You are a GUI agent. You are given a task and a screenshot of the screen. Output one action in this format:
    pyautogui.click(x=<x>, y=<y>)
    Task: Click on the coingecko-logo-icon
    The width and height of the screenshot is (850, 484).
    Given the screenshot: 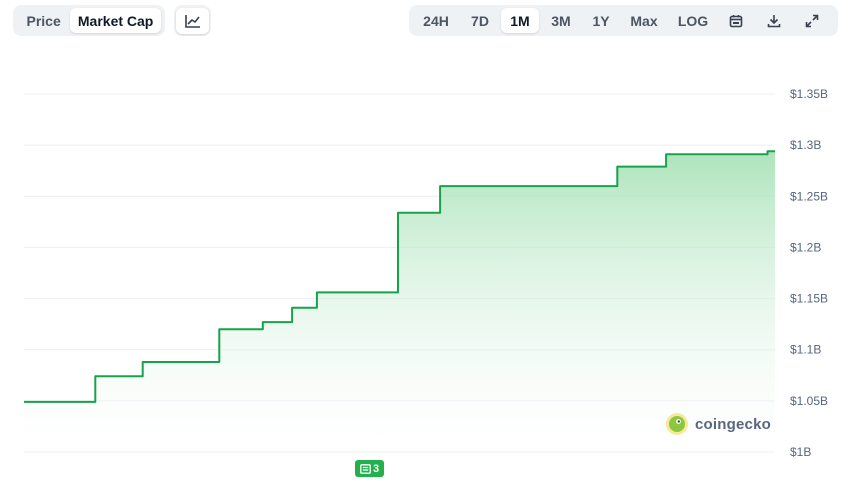 What is the action you would take?
    pyautogui.click(x=677, y=424)
    